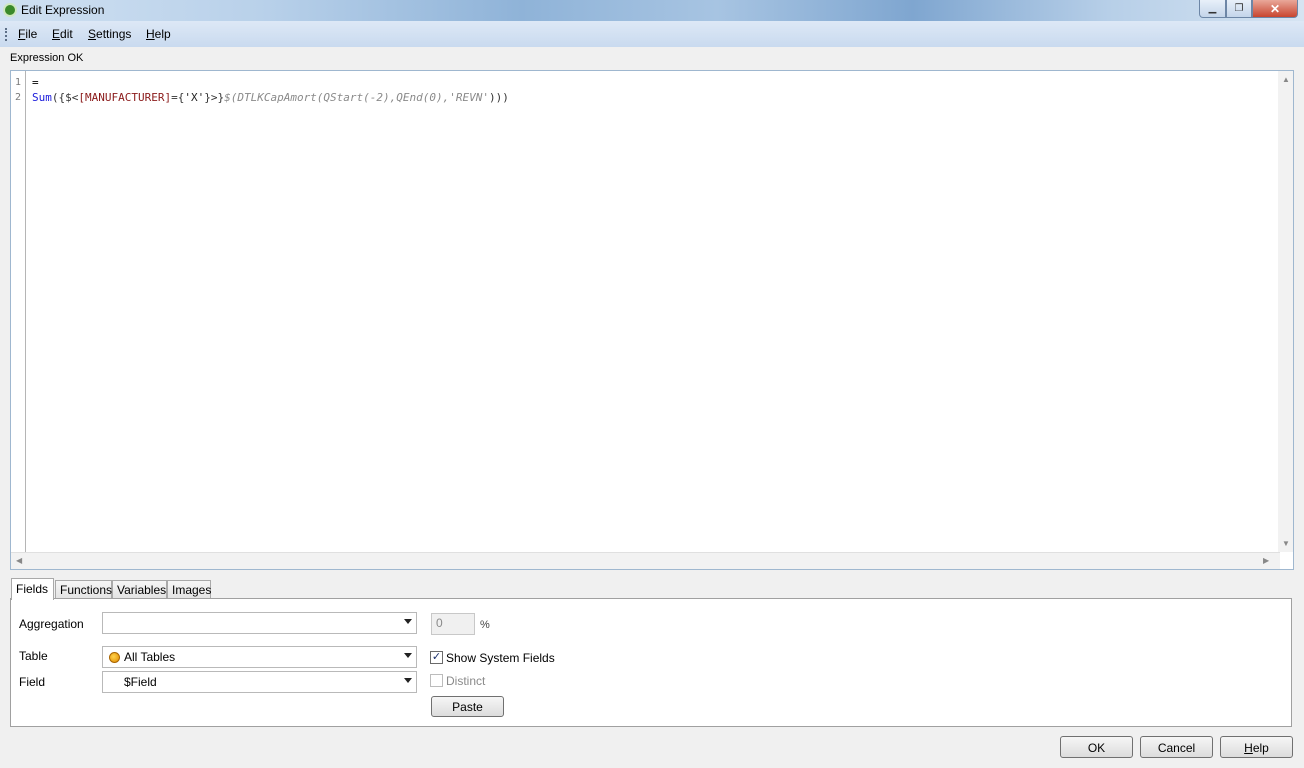 The height and width of the screenshot is (768, 1304). I want to click on scroll-down-icon: ▼, so click(1286, 543).